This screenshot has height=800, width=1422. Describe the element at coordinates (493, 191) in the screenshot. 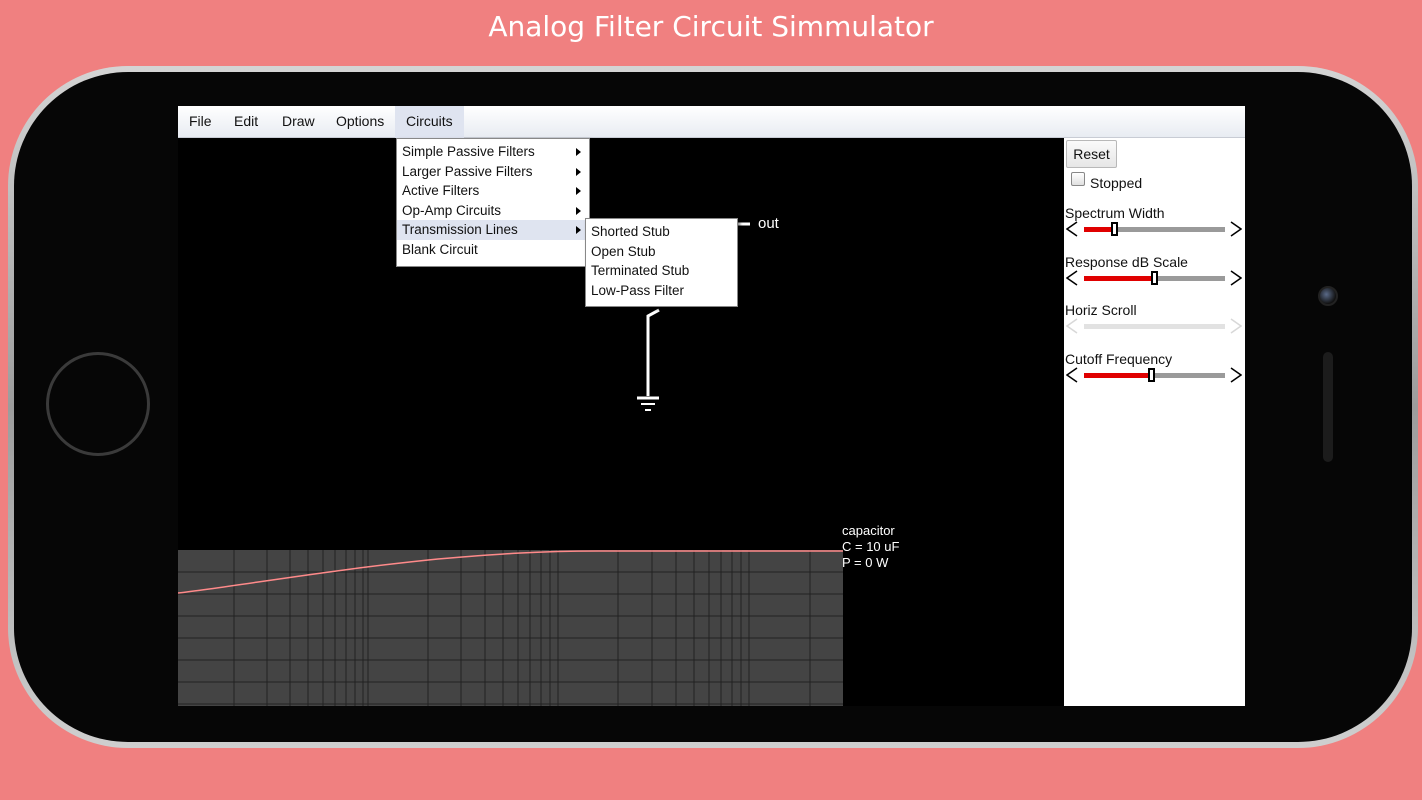

I see `menu-item-active-filters: Active Filters` at that location.